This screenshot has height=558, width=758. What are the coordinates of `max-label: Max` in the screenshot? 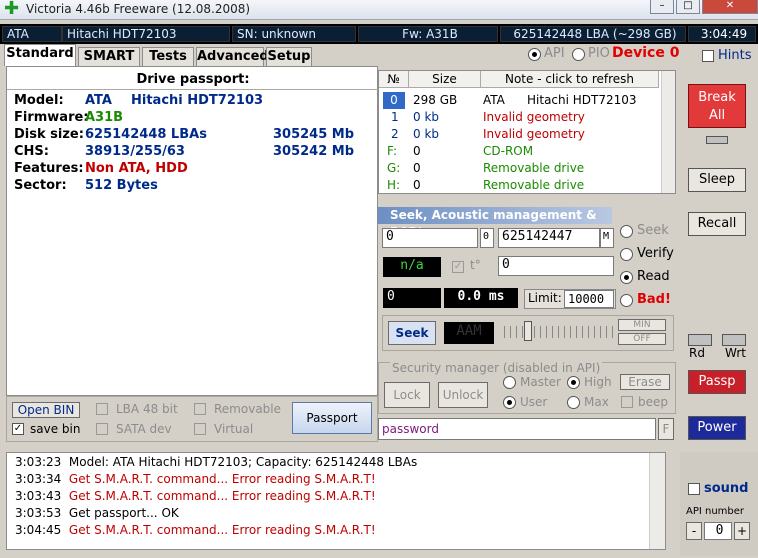 It's located at (596, 402).